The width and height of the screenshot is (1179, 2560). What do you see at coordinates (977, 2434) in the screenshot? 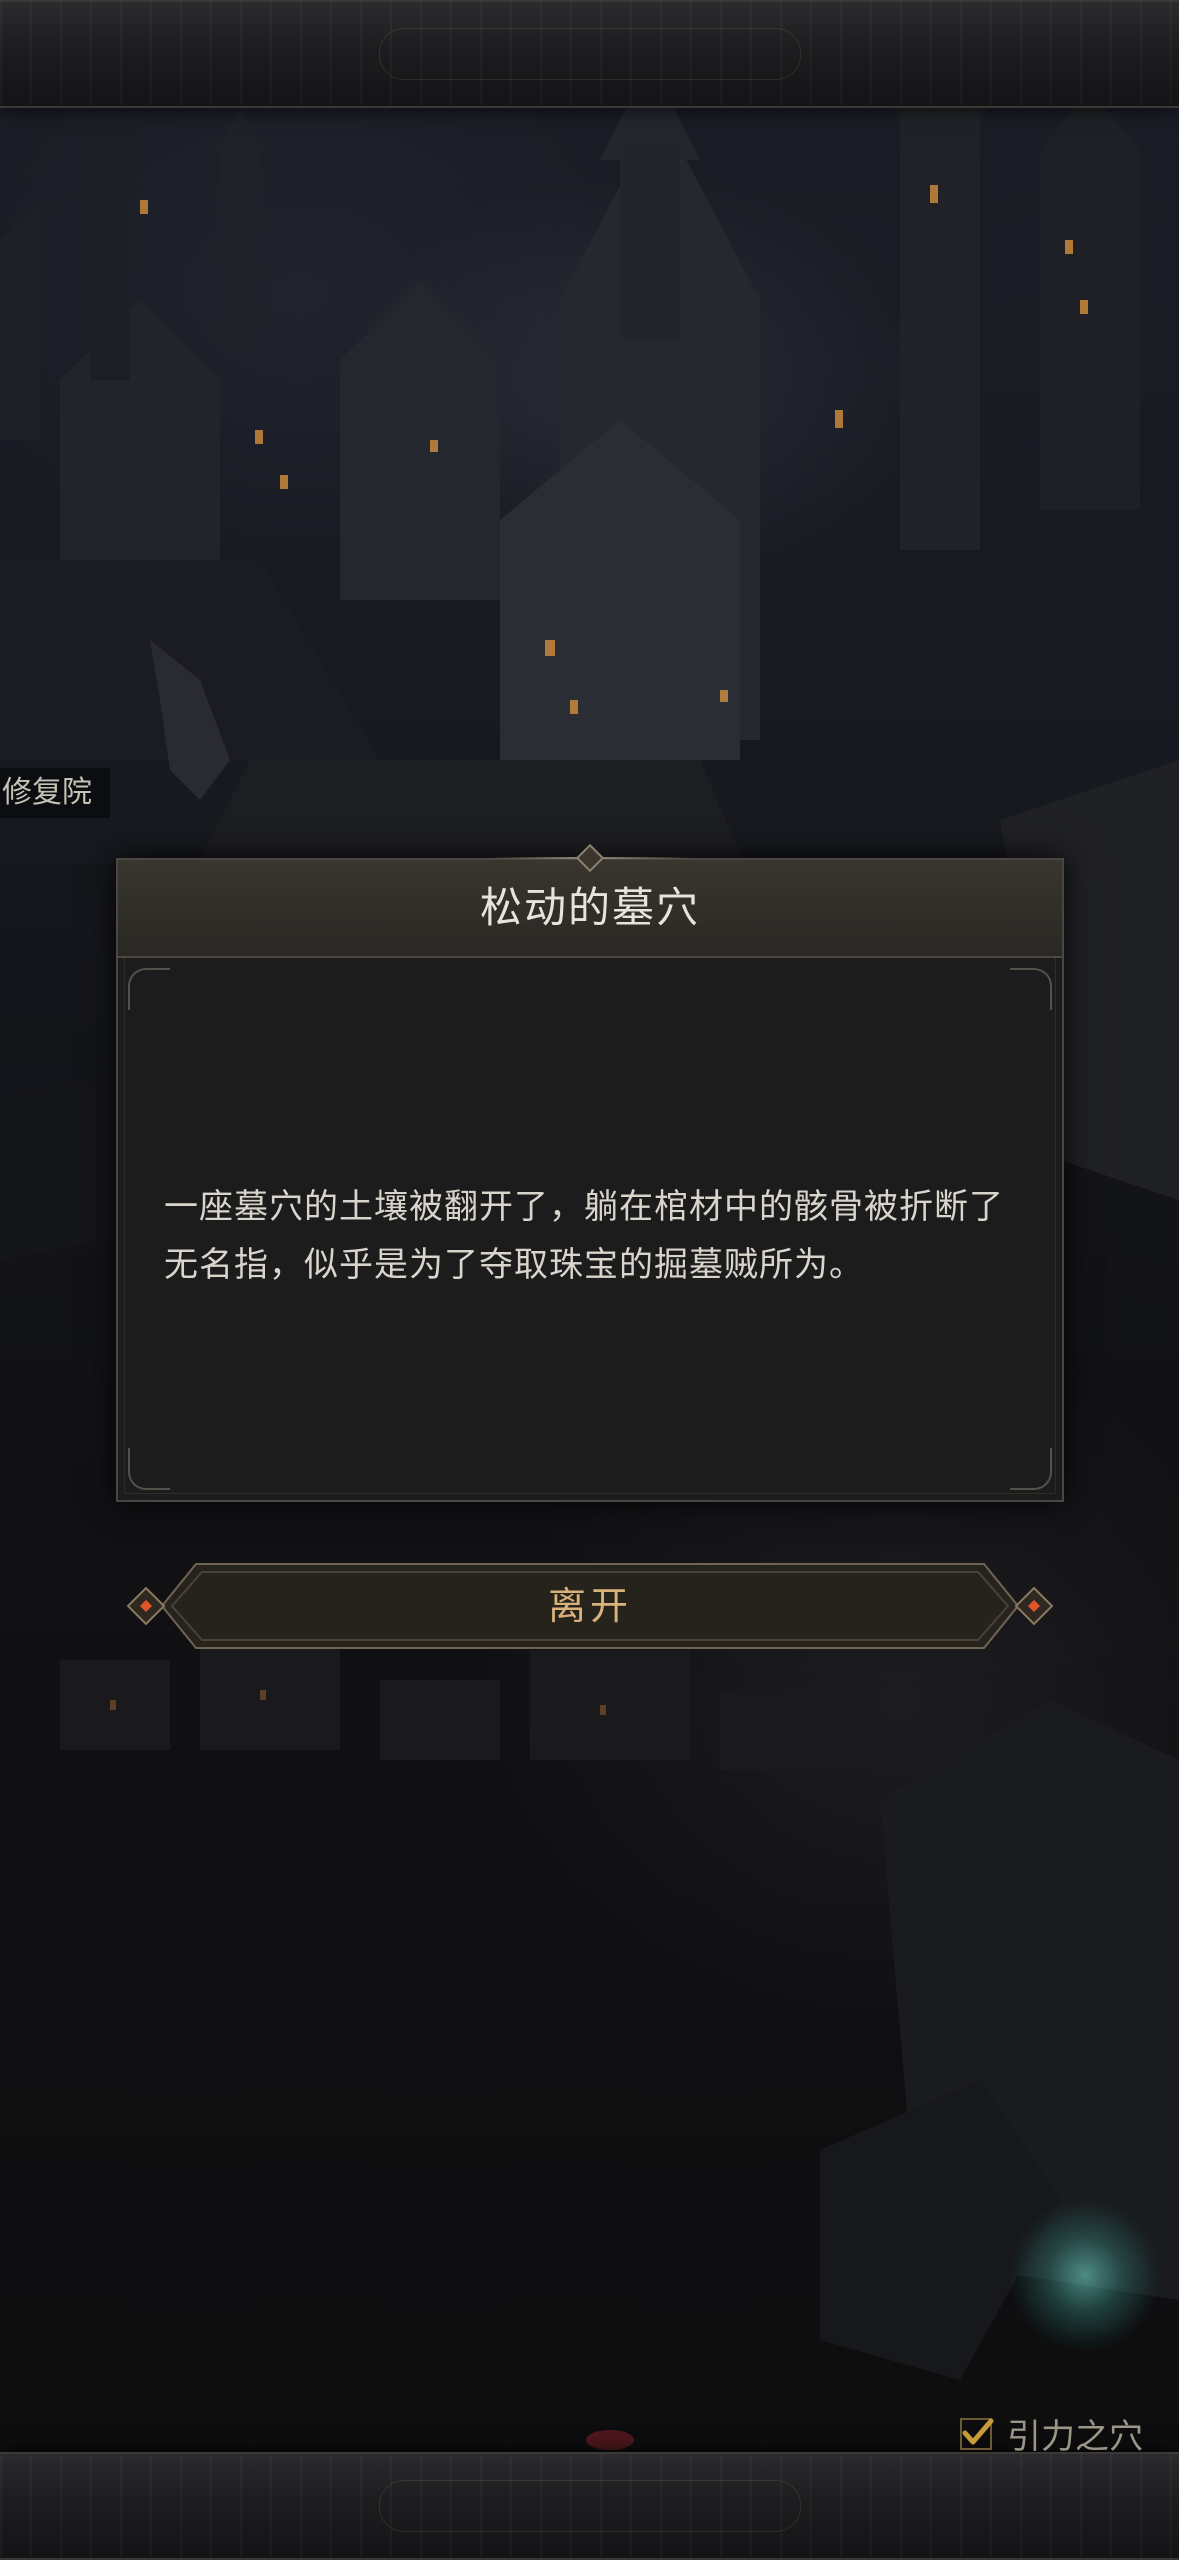
I see `check-icon` at bounding box center [977, 2434].